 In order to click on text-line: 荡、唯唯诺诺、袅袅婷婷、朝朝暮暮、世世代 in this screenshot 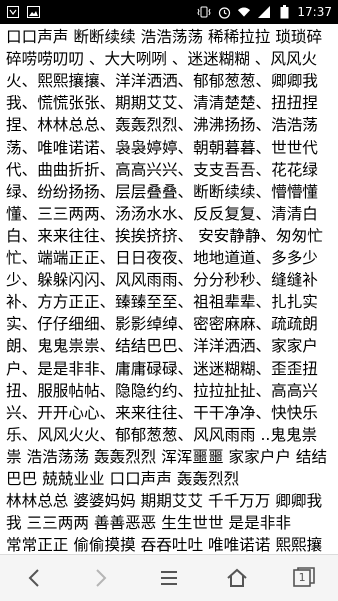, I will do `click(162, 147)`.